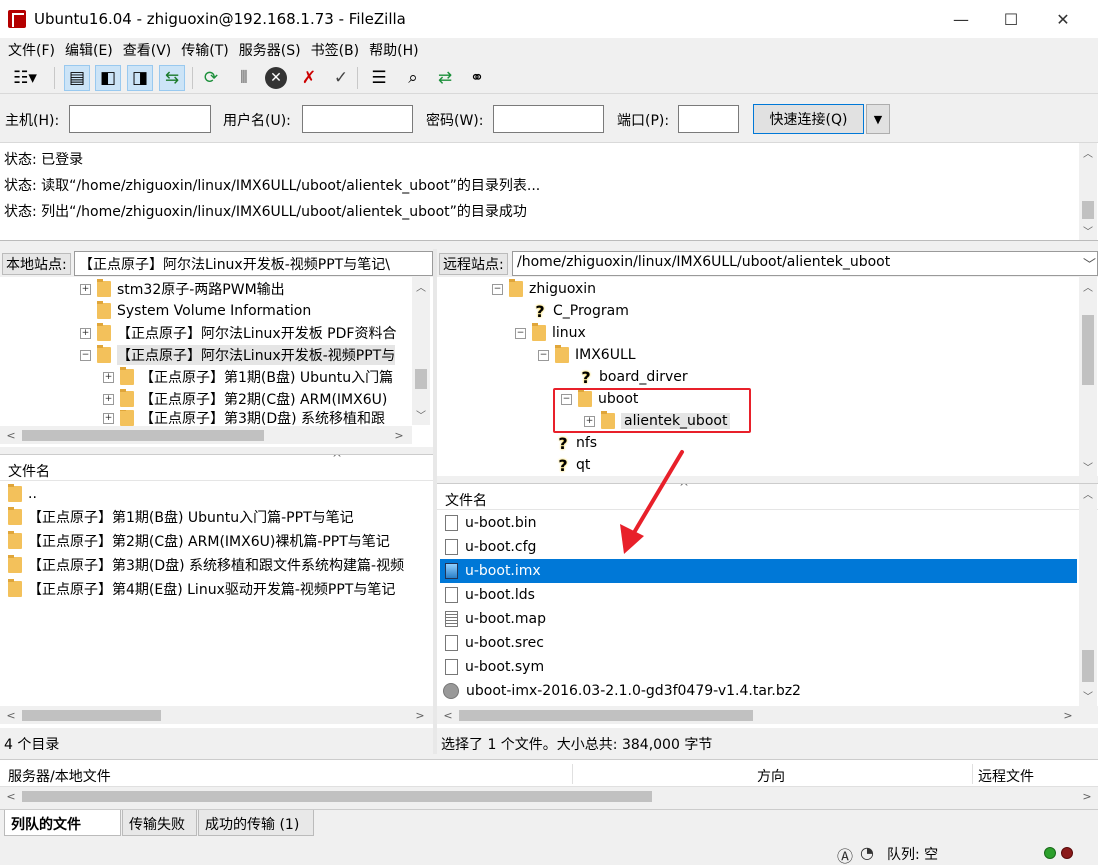 Image resolution: width=1098 pixels, height=865 pixels. I want to click on queue-hscrollbar: < >, so click(549, 796).